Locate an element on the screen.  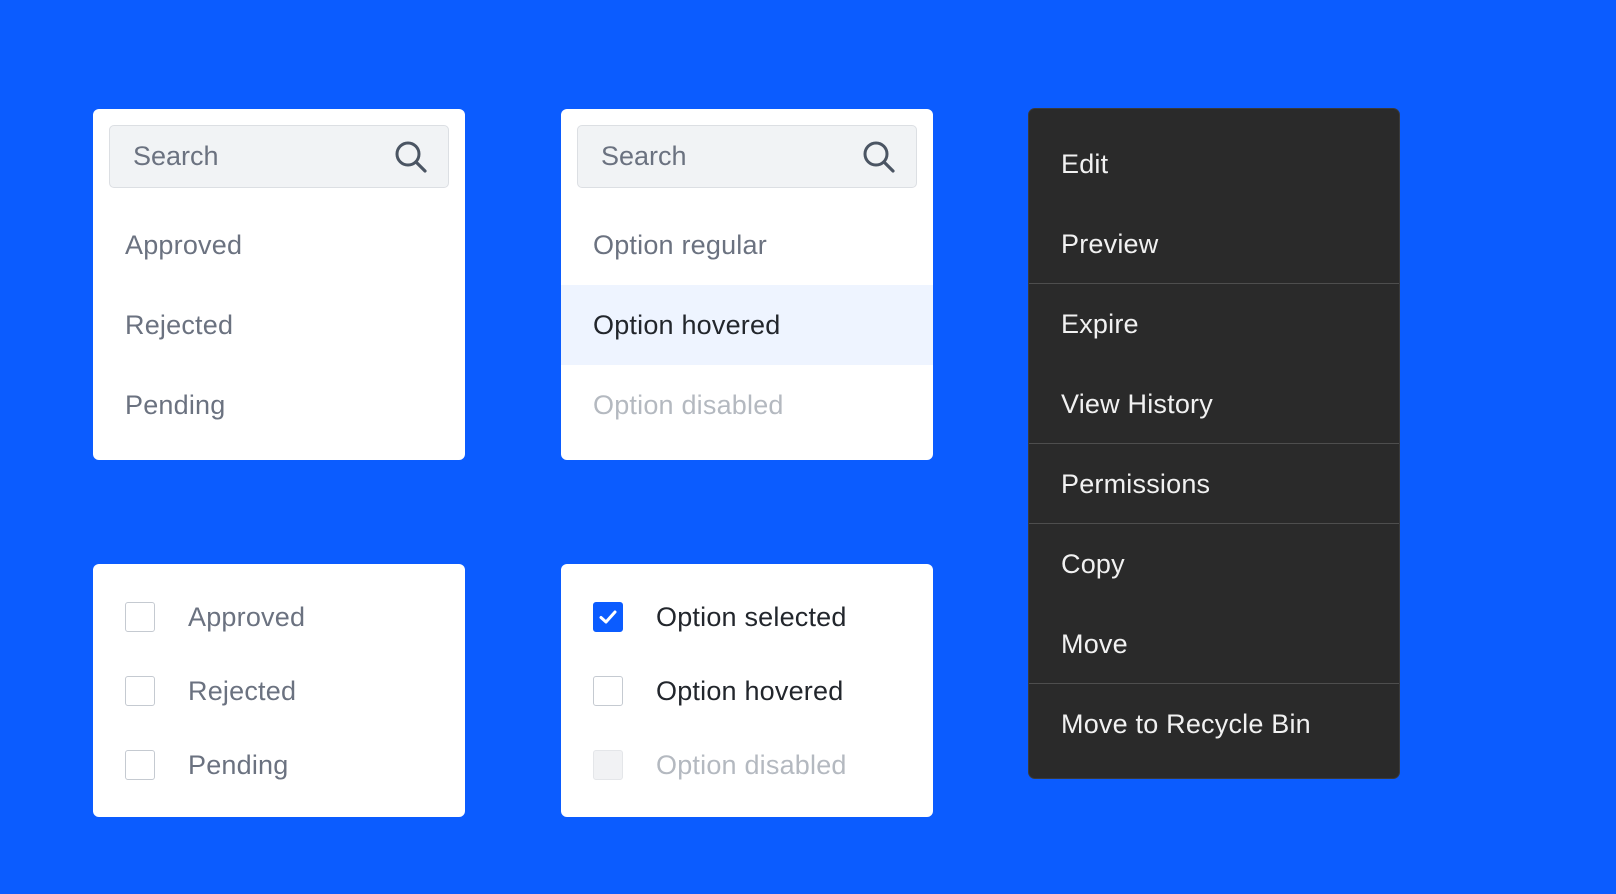
menu-item-permissions: Permissions is located at coordinates (1214, 484).